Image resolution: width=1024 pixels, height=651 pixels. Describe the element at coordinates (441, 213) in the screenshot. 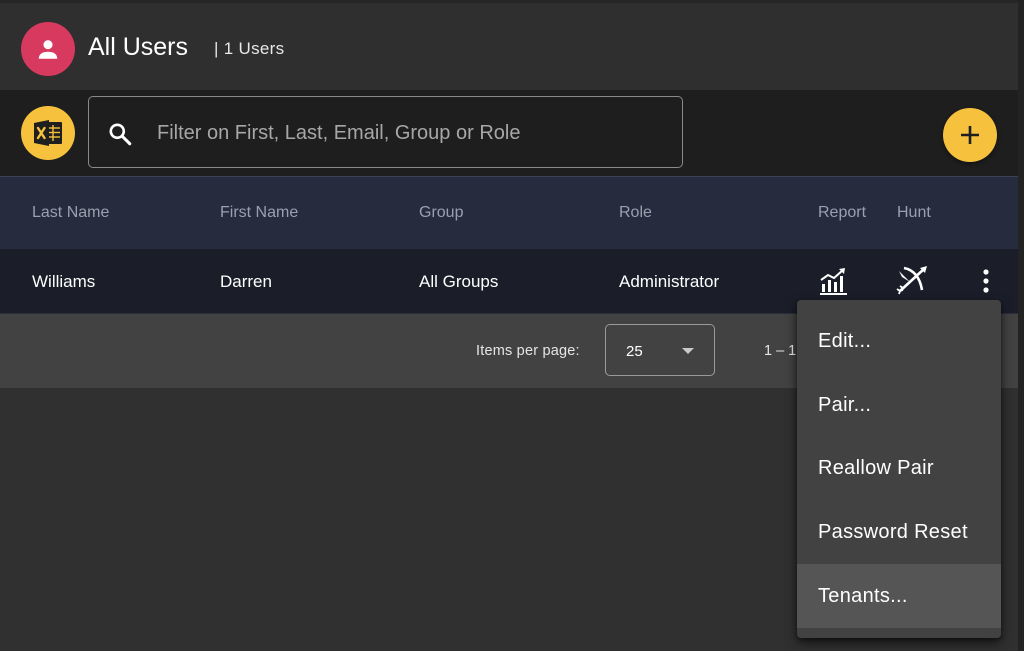

I see `column-header-group: Group` at that location.